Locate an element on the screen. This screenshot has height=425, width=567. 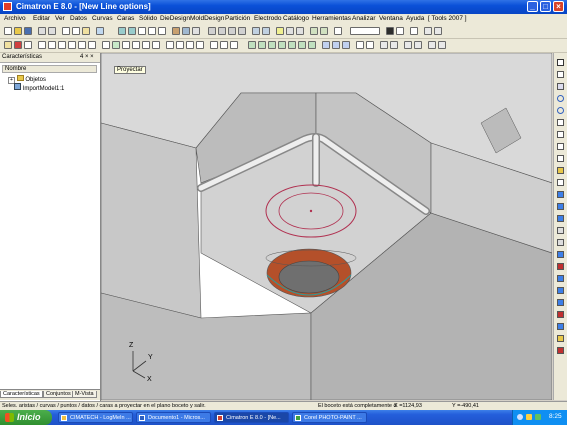
right-view-icon is located at coordinates (242, 31).